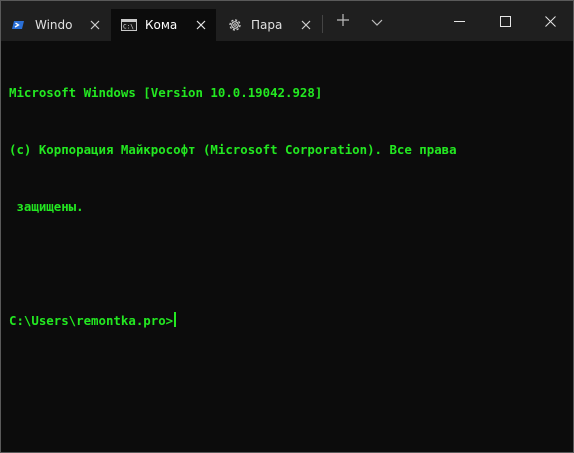 Image resolution: width=574 pixels, height=453 pixels. I want to click on tab-settings: Пара, so click(269, 25).